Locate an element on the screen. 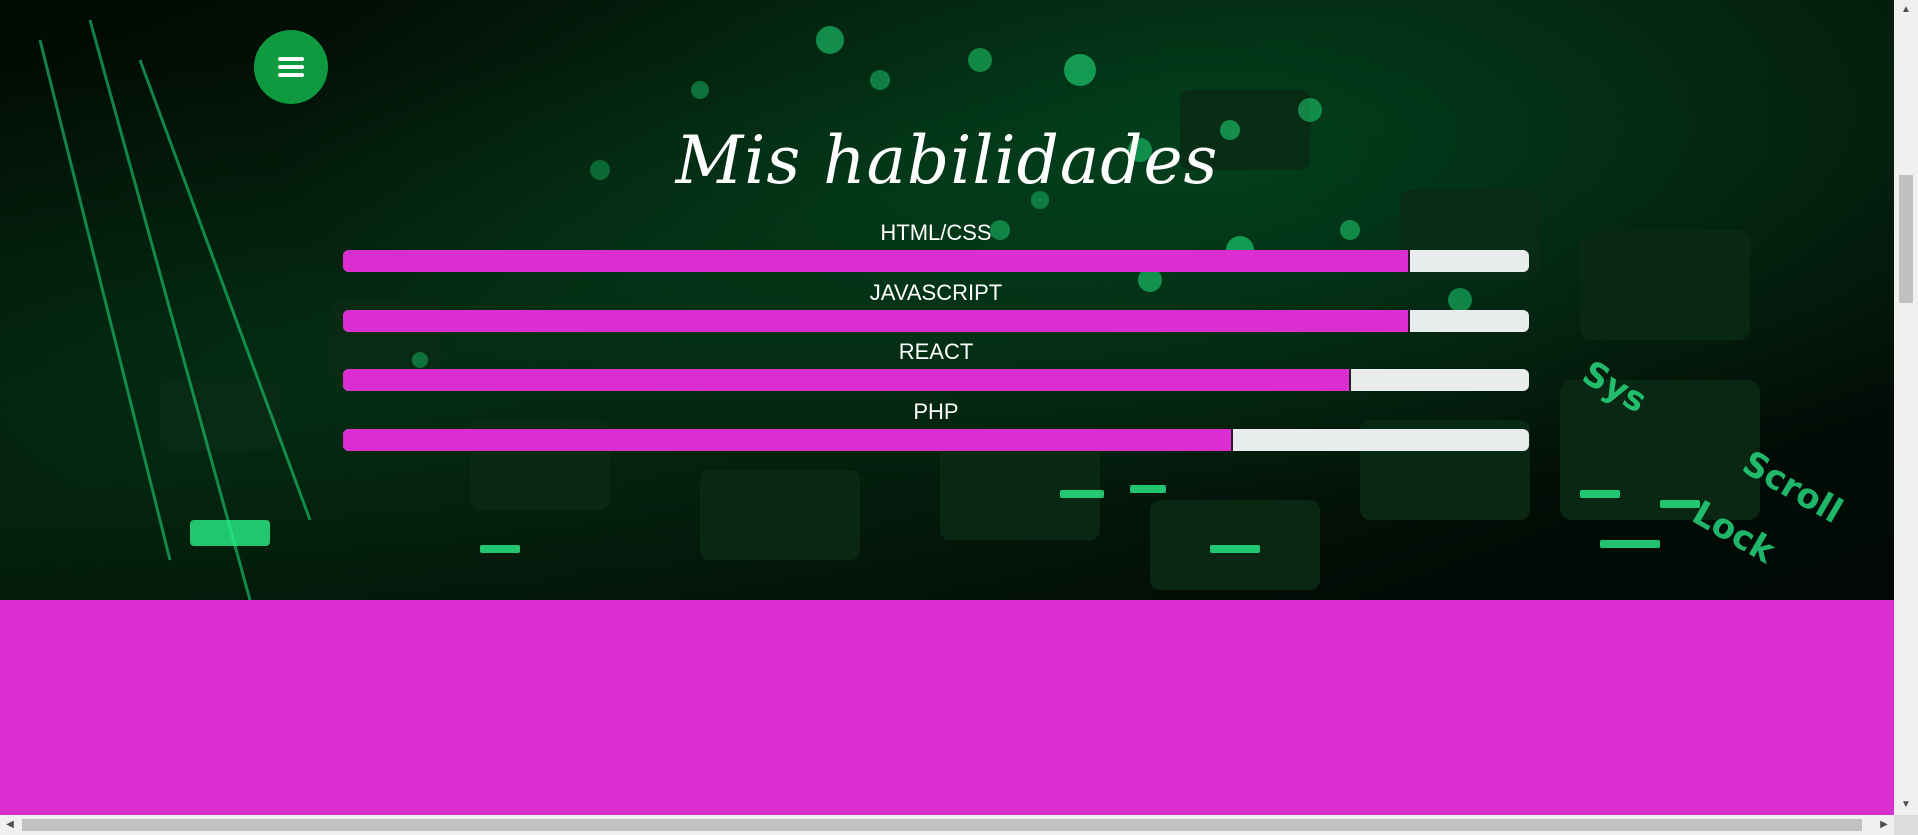  skill-label: REACT is located at coordinates (936, 351).